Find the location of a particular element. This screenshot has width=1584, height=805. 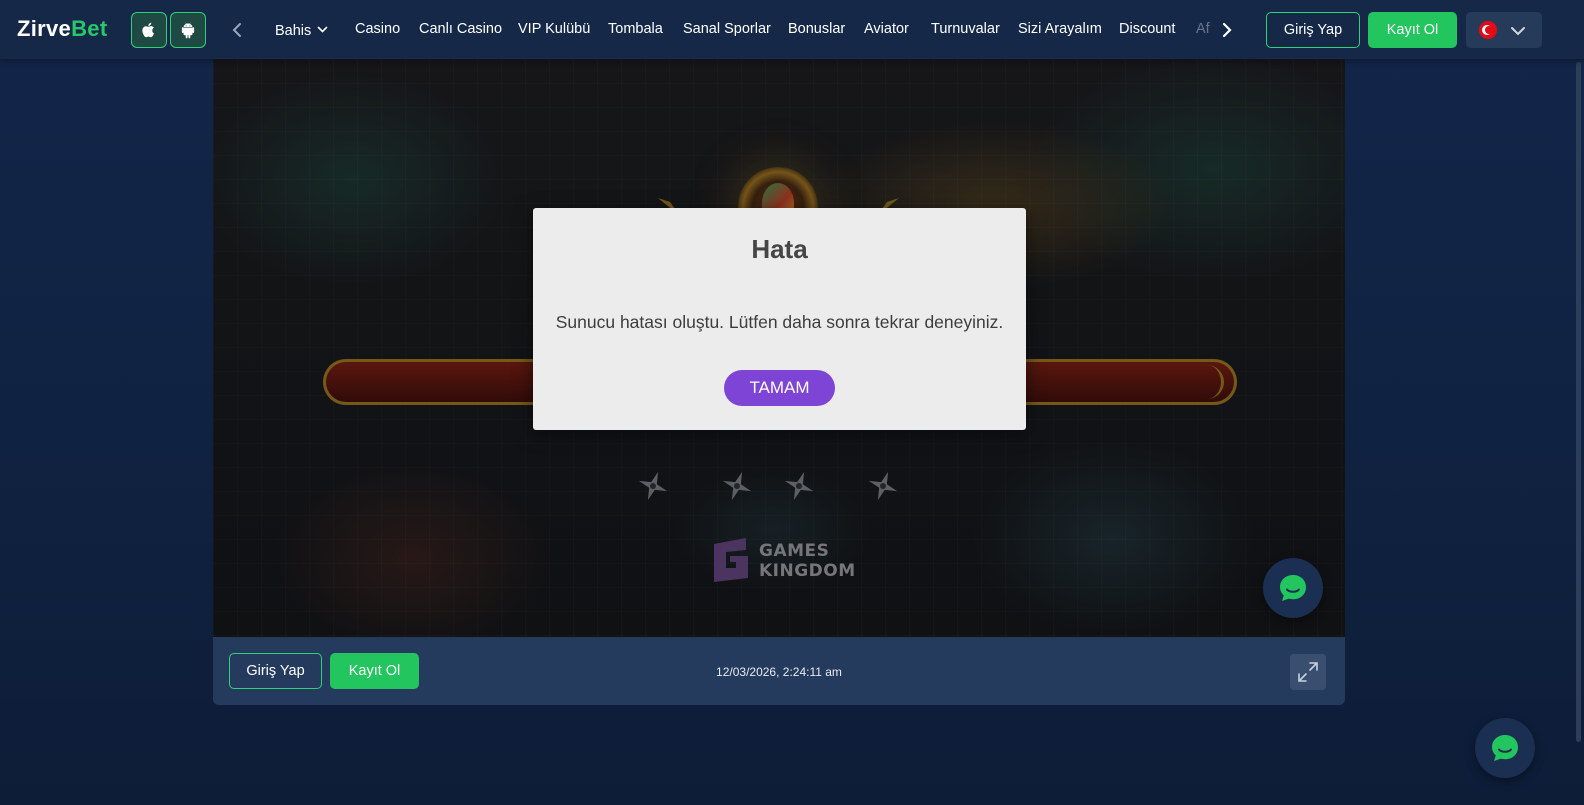

site-logo: ZirveBet is located at coordinates (62, 30).